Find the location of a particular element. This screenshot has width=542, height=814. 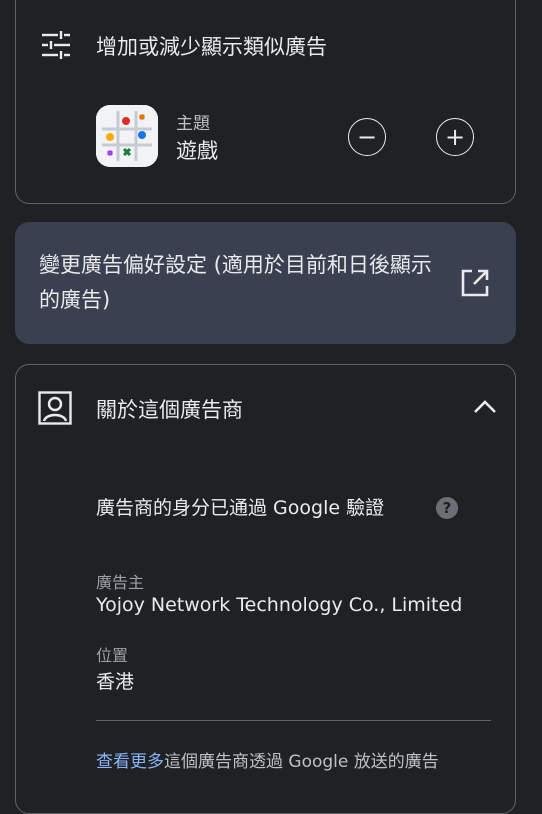

see-more-link: 查看更多 is located at coordinates (130, 762).